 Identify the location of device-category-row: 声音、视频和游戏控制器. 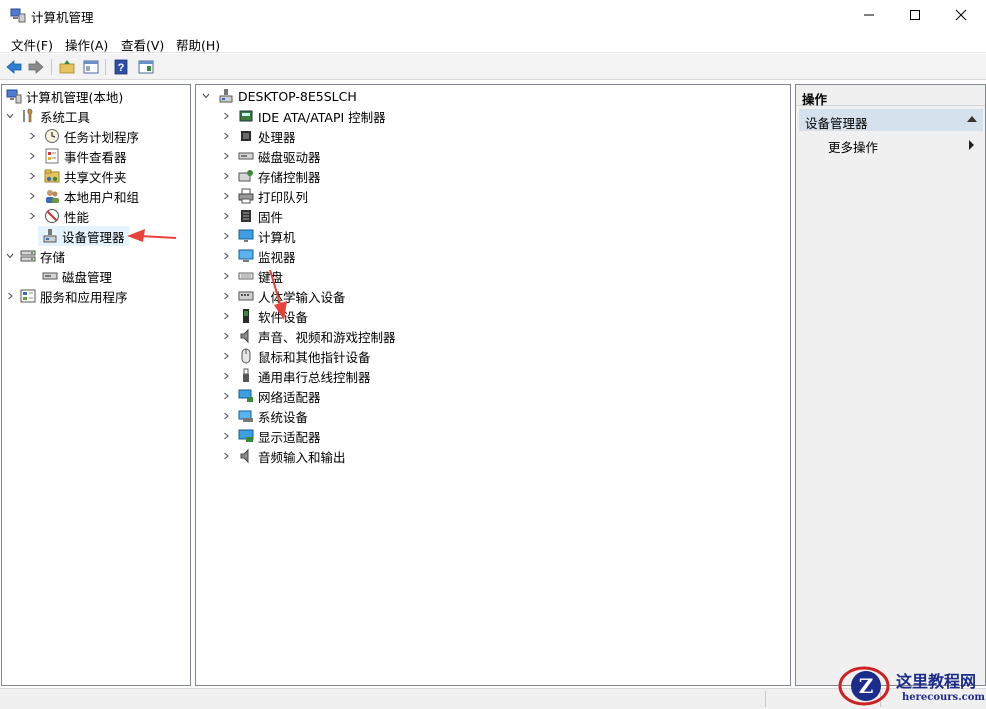
(308, 336).